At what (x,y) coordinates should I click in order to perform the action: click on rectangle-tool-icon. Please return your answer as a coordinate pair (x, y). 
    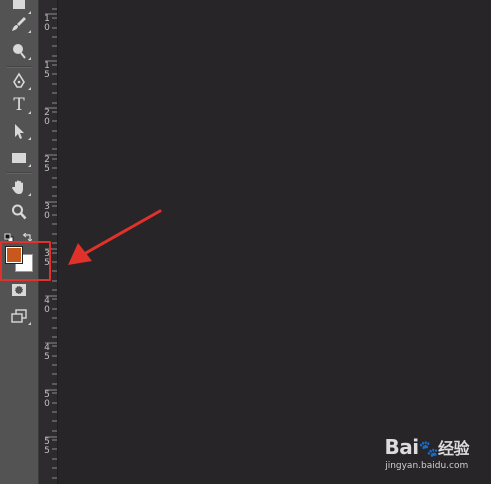
    Looking at the image, I should click on (19, 158).